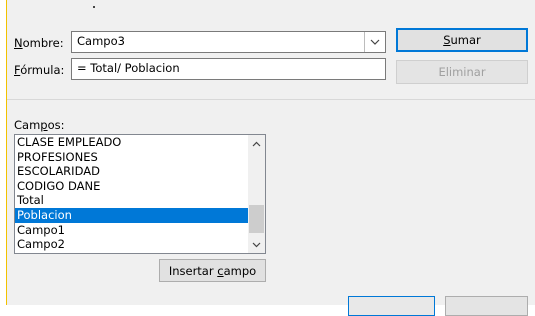 The width and height of the screenshot is (535, 316). I want to click on list-item: Campo2, so click(131, 244).